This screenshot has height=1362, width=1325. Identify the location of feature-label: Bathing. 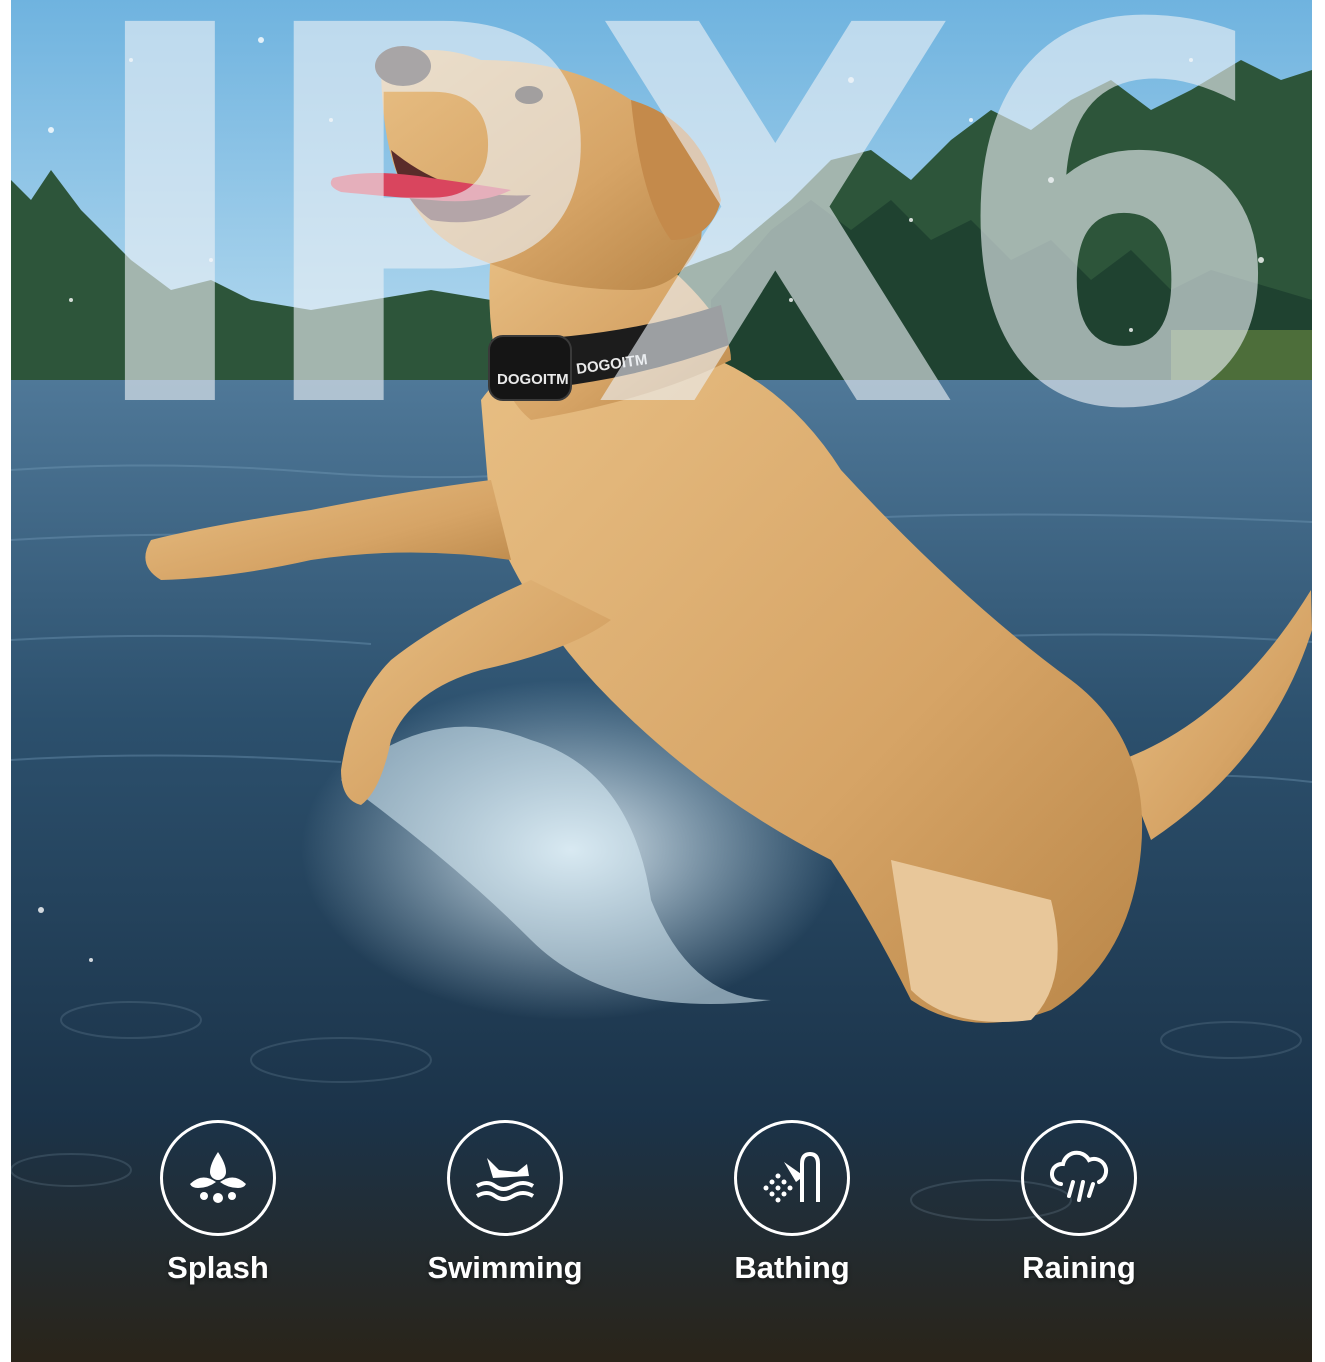
(792, 1267).